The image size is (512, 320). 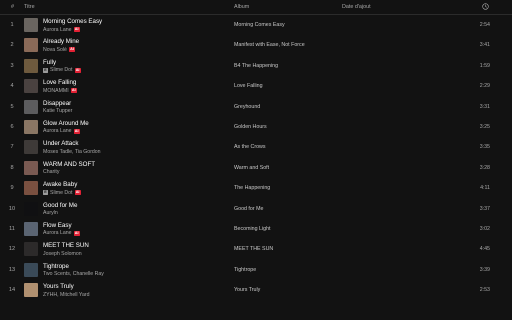 I want to click on track-title: Fully, so click(x=49, y=62).